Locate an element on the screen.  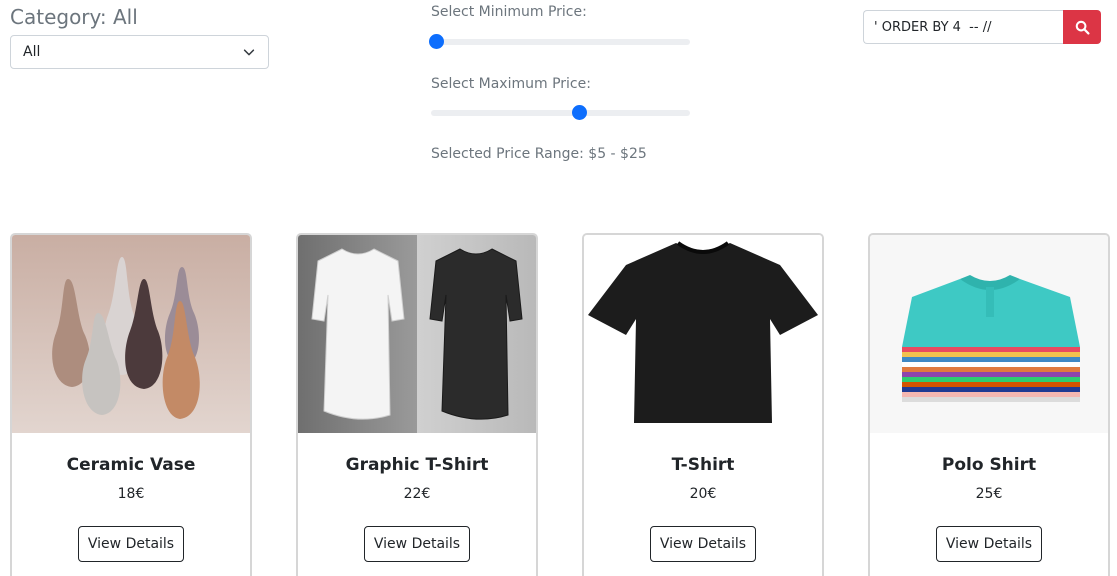
chevron-down-icon is located at coordinates (249, 52).